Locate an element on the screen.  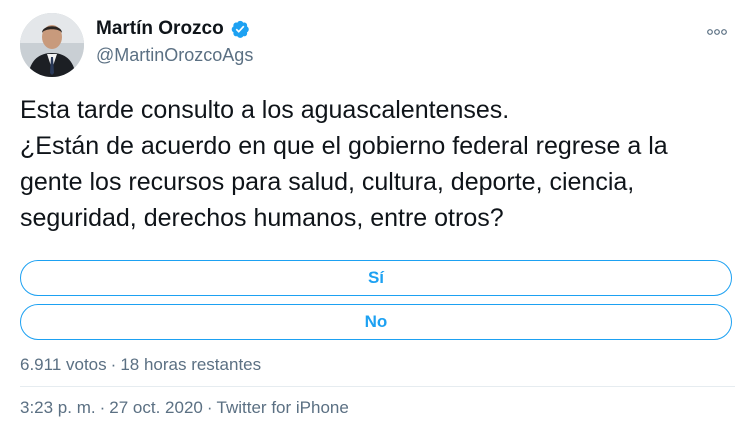
author-block: Martín Orozco @MartinOrozcoAgs is located at coordinates (174, 41).